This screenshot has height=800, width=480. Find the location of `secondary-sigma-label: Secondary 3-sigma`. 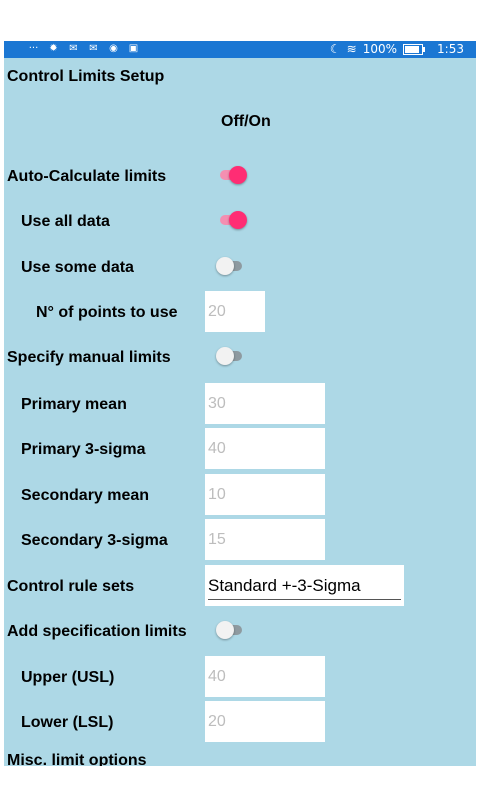

secondary-sigma-label: Secondary 3-sigma is located at coordinates (94, 540).